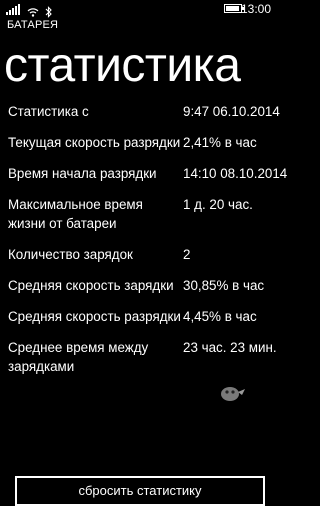 This screenshot has width=320, height=506. I want to click on app-title: БАТАРЕЯ, so click(33, 25).